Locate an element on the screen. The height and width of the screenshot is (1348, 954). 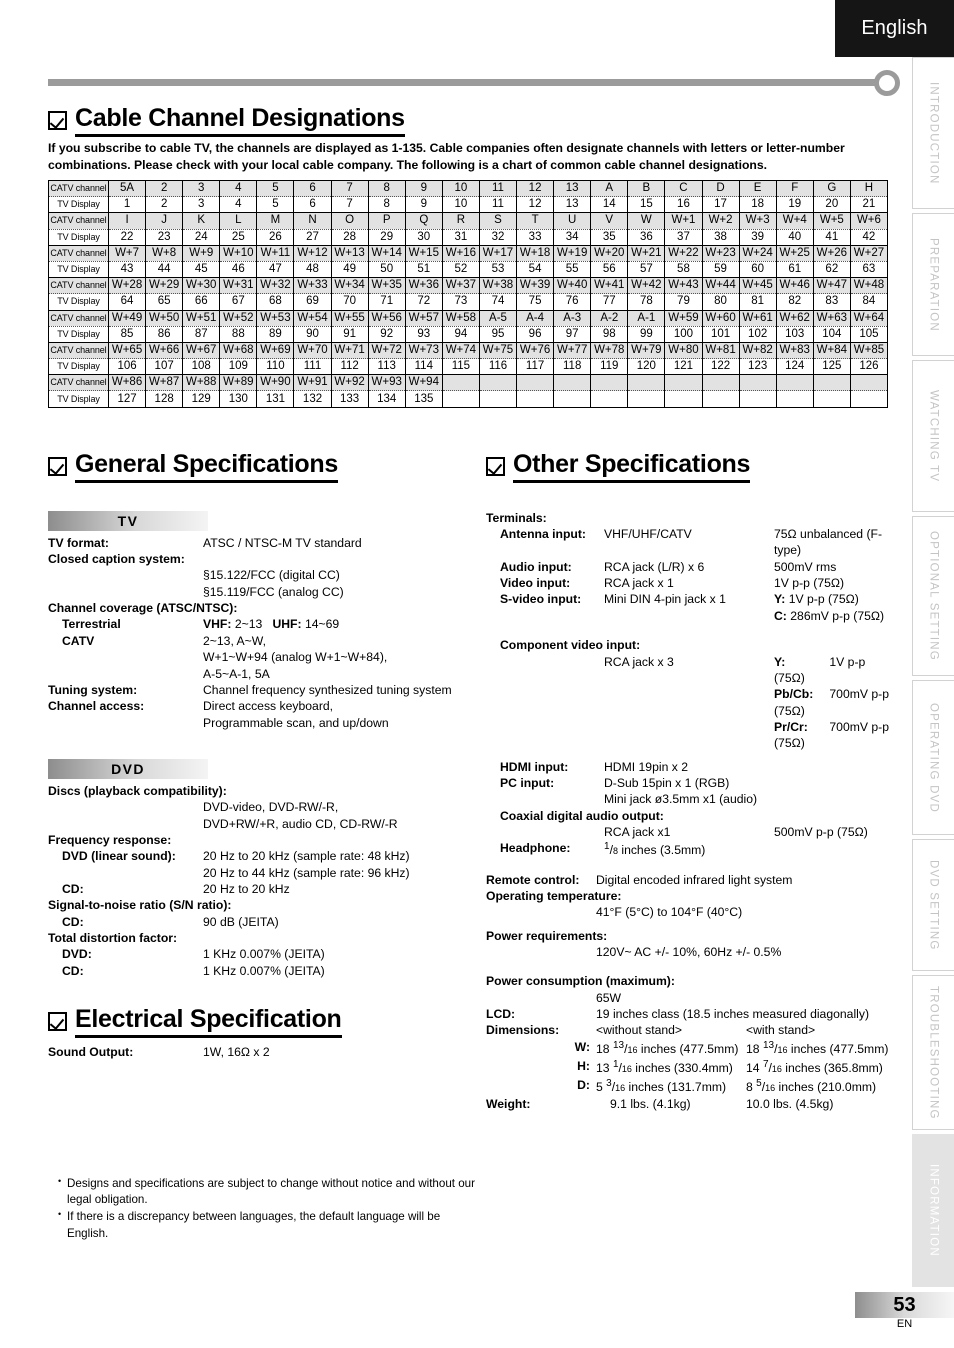
tv-display-cell: 68 is located at coordinates (275, 302).